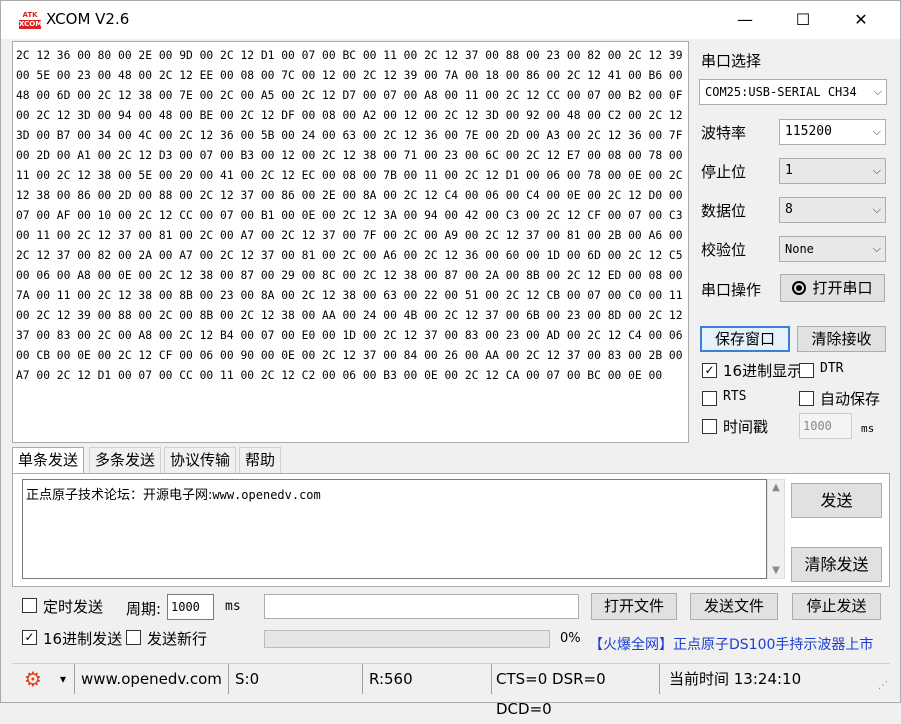 The width and height of the screenshot is (901, 724). I want to click on port-select-value: COM25:USB-SERIAL CH34, so click(781, 92).